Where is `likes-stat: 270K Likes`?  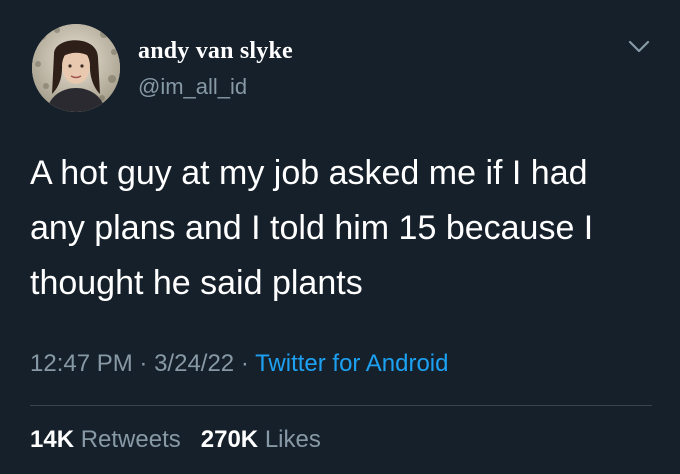
likes-stat: 270K Likes is located at coordinates (261, 439).